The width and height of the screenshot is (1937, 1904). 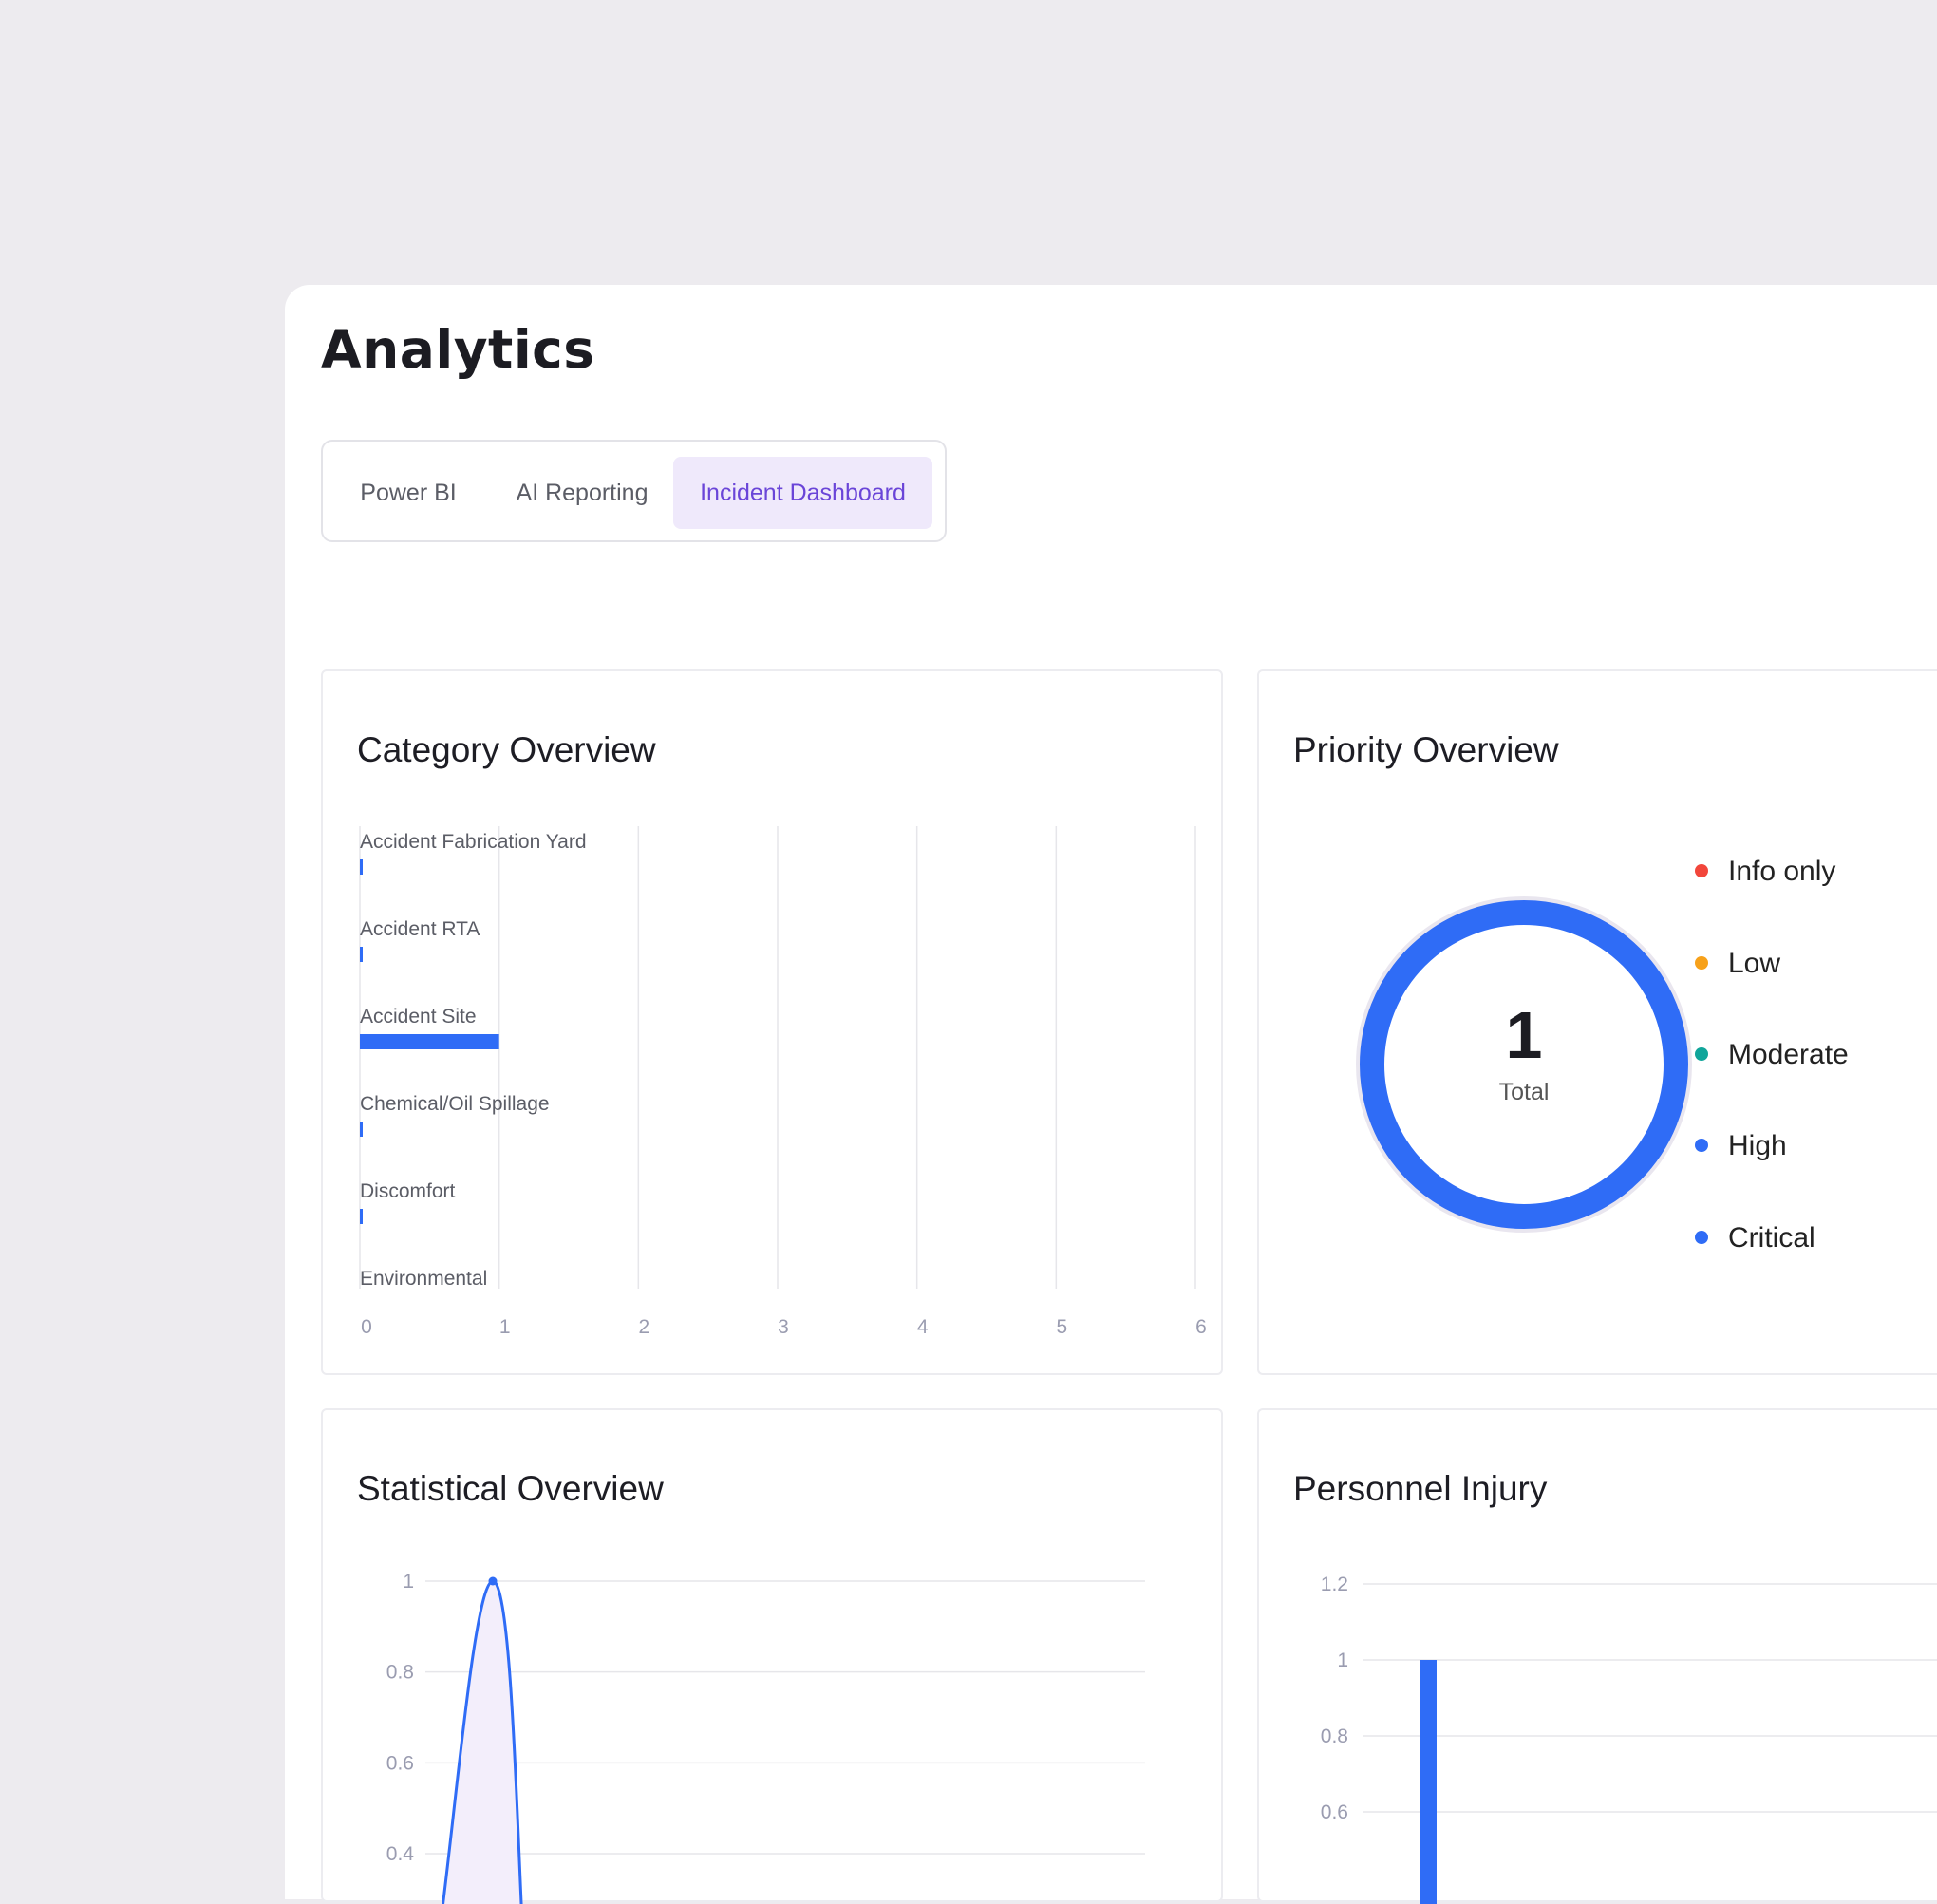 I want to click on tab-ai-reporting: AI Reporting, so click(x=582, y=493).